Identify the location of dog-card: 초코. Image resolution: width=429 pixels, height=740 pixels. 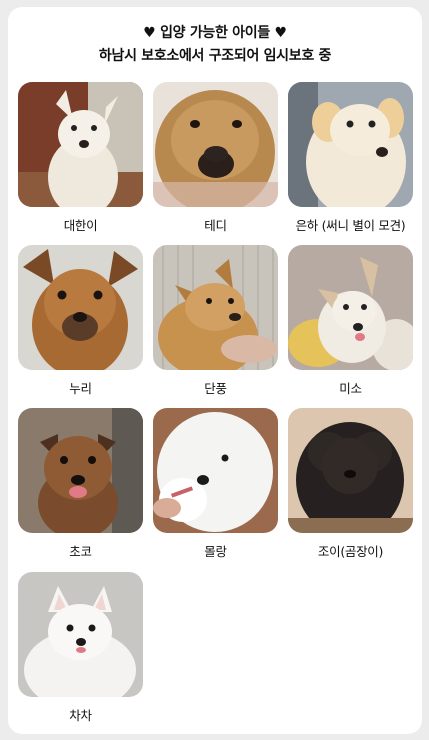
(80, 488).